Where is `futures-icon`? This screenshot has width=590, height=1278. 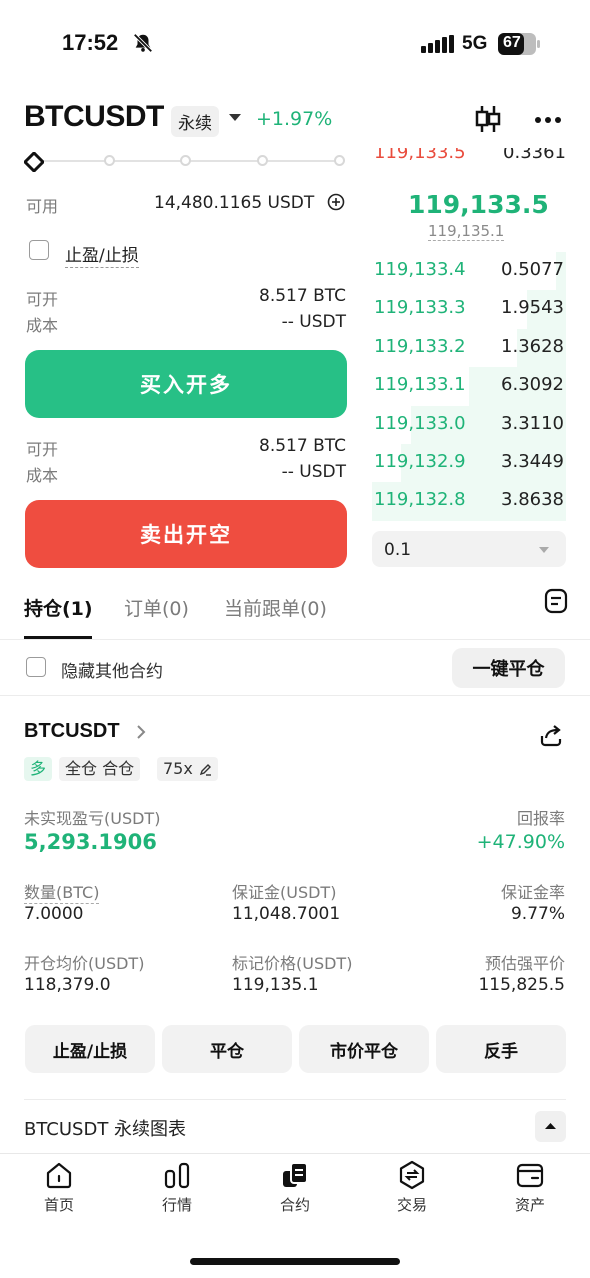
futures-icon is located at coordinates (295, 1174).